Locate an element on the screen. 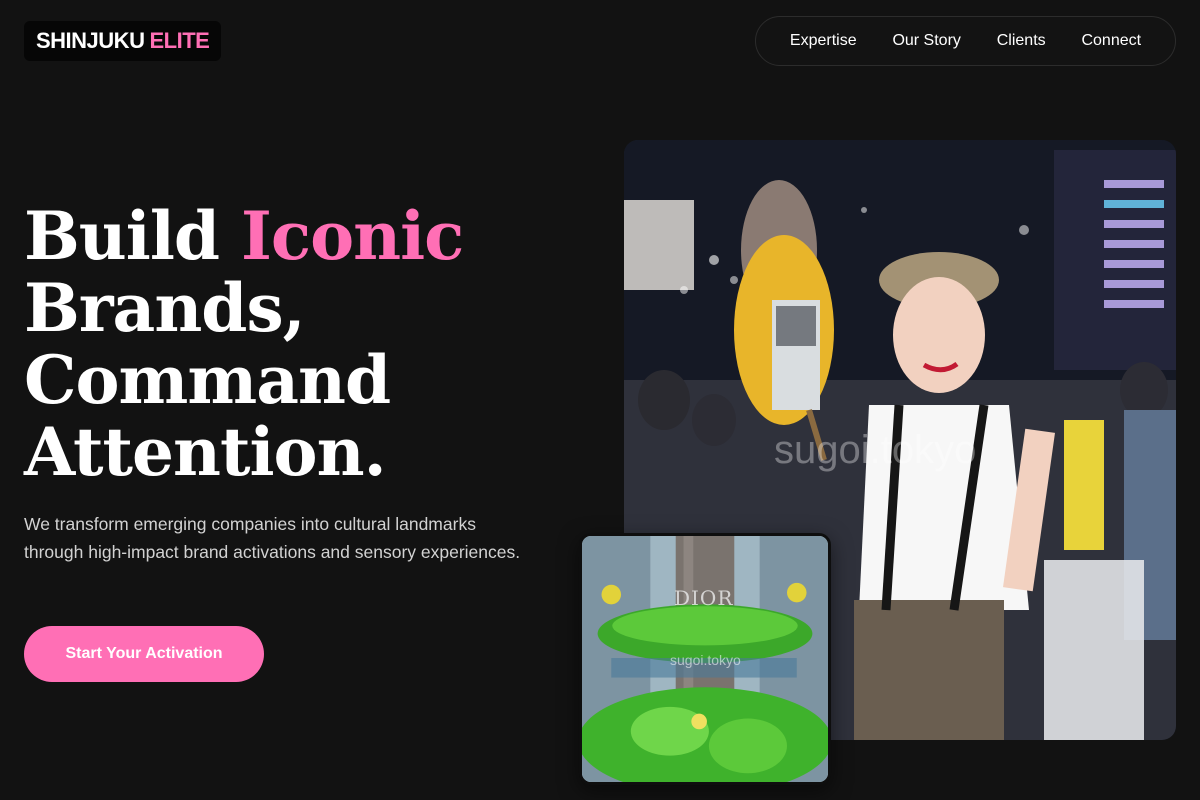 The height and width of the screenshot is (800, 1200). dior-sign-text: DIOR is located at coordinates (704, 598).